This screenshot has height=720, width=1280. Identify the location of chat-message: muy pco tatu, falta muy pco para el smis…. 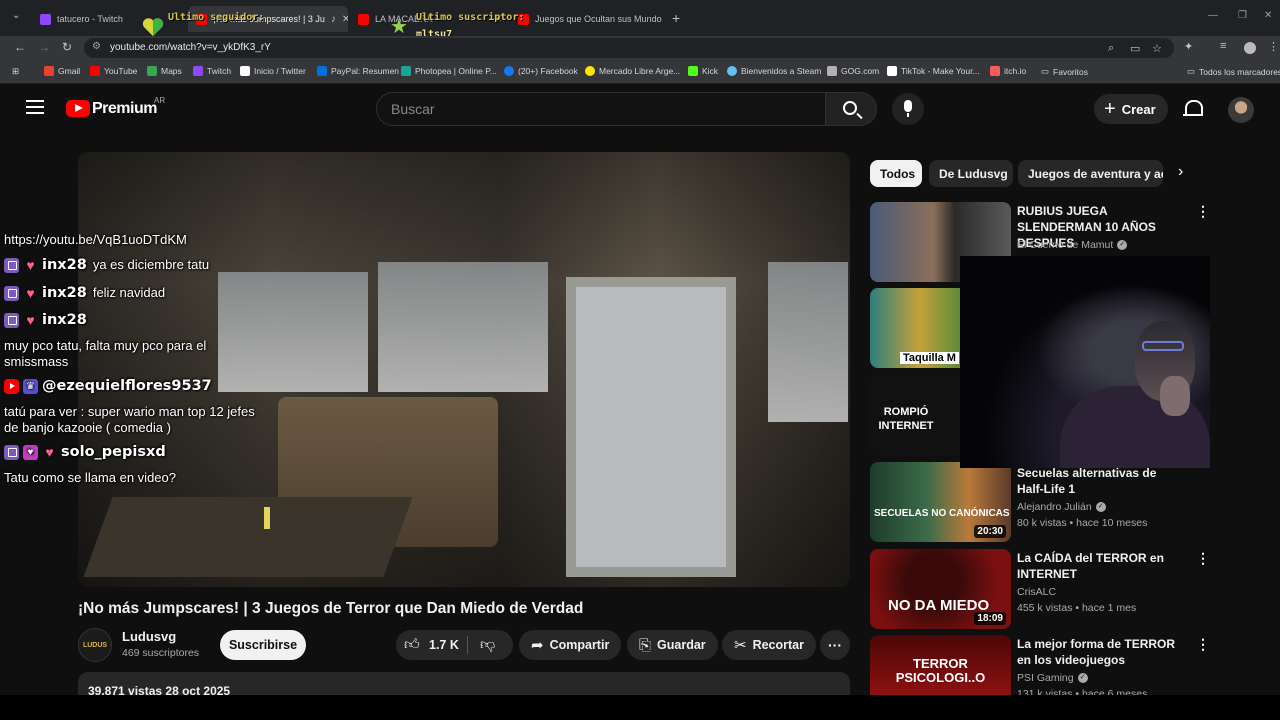
(105, 353).